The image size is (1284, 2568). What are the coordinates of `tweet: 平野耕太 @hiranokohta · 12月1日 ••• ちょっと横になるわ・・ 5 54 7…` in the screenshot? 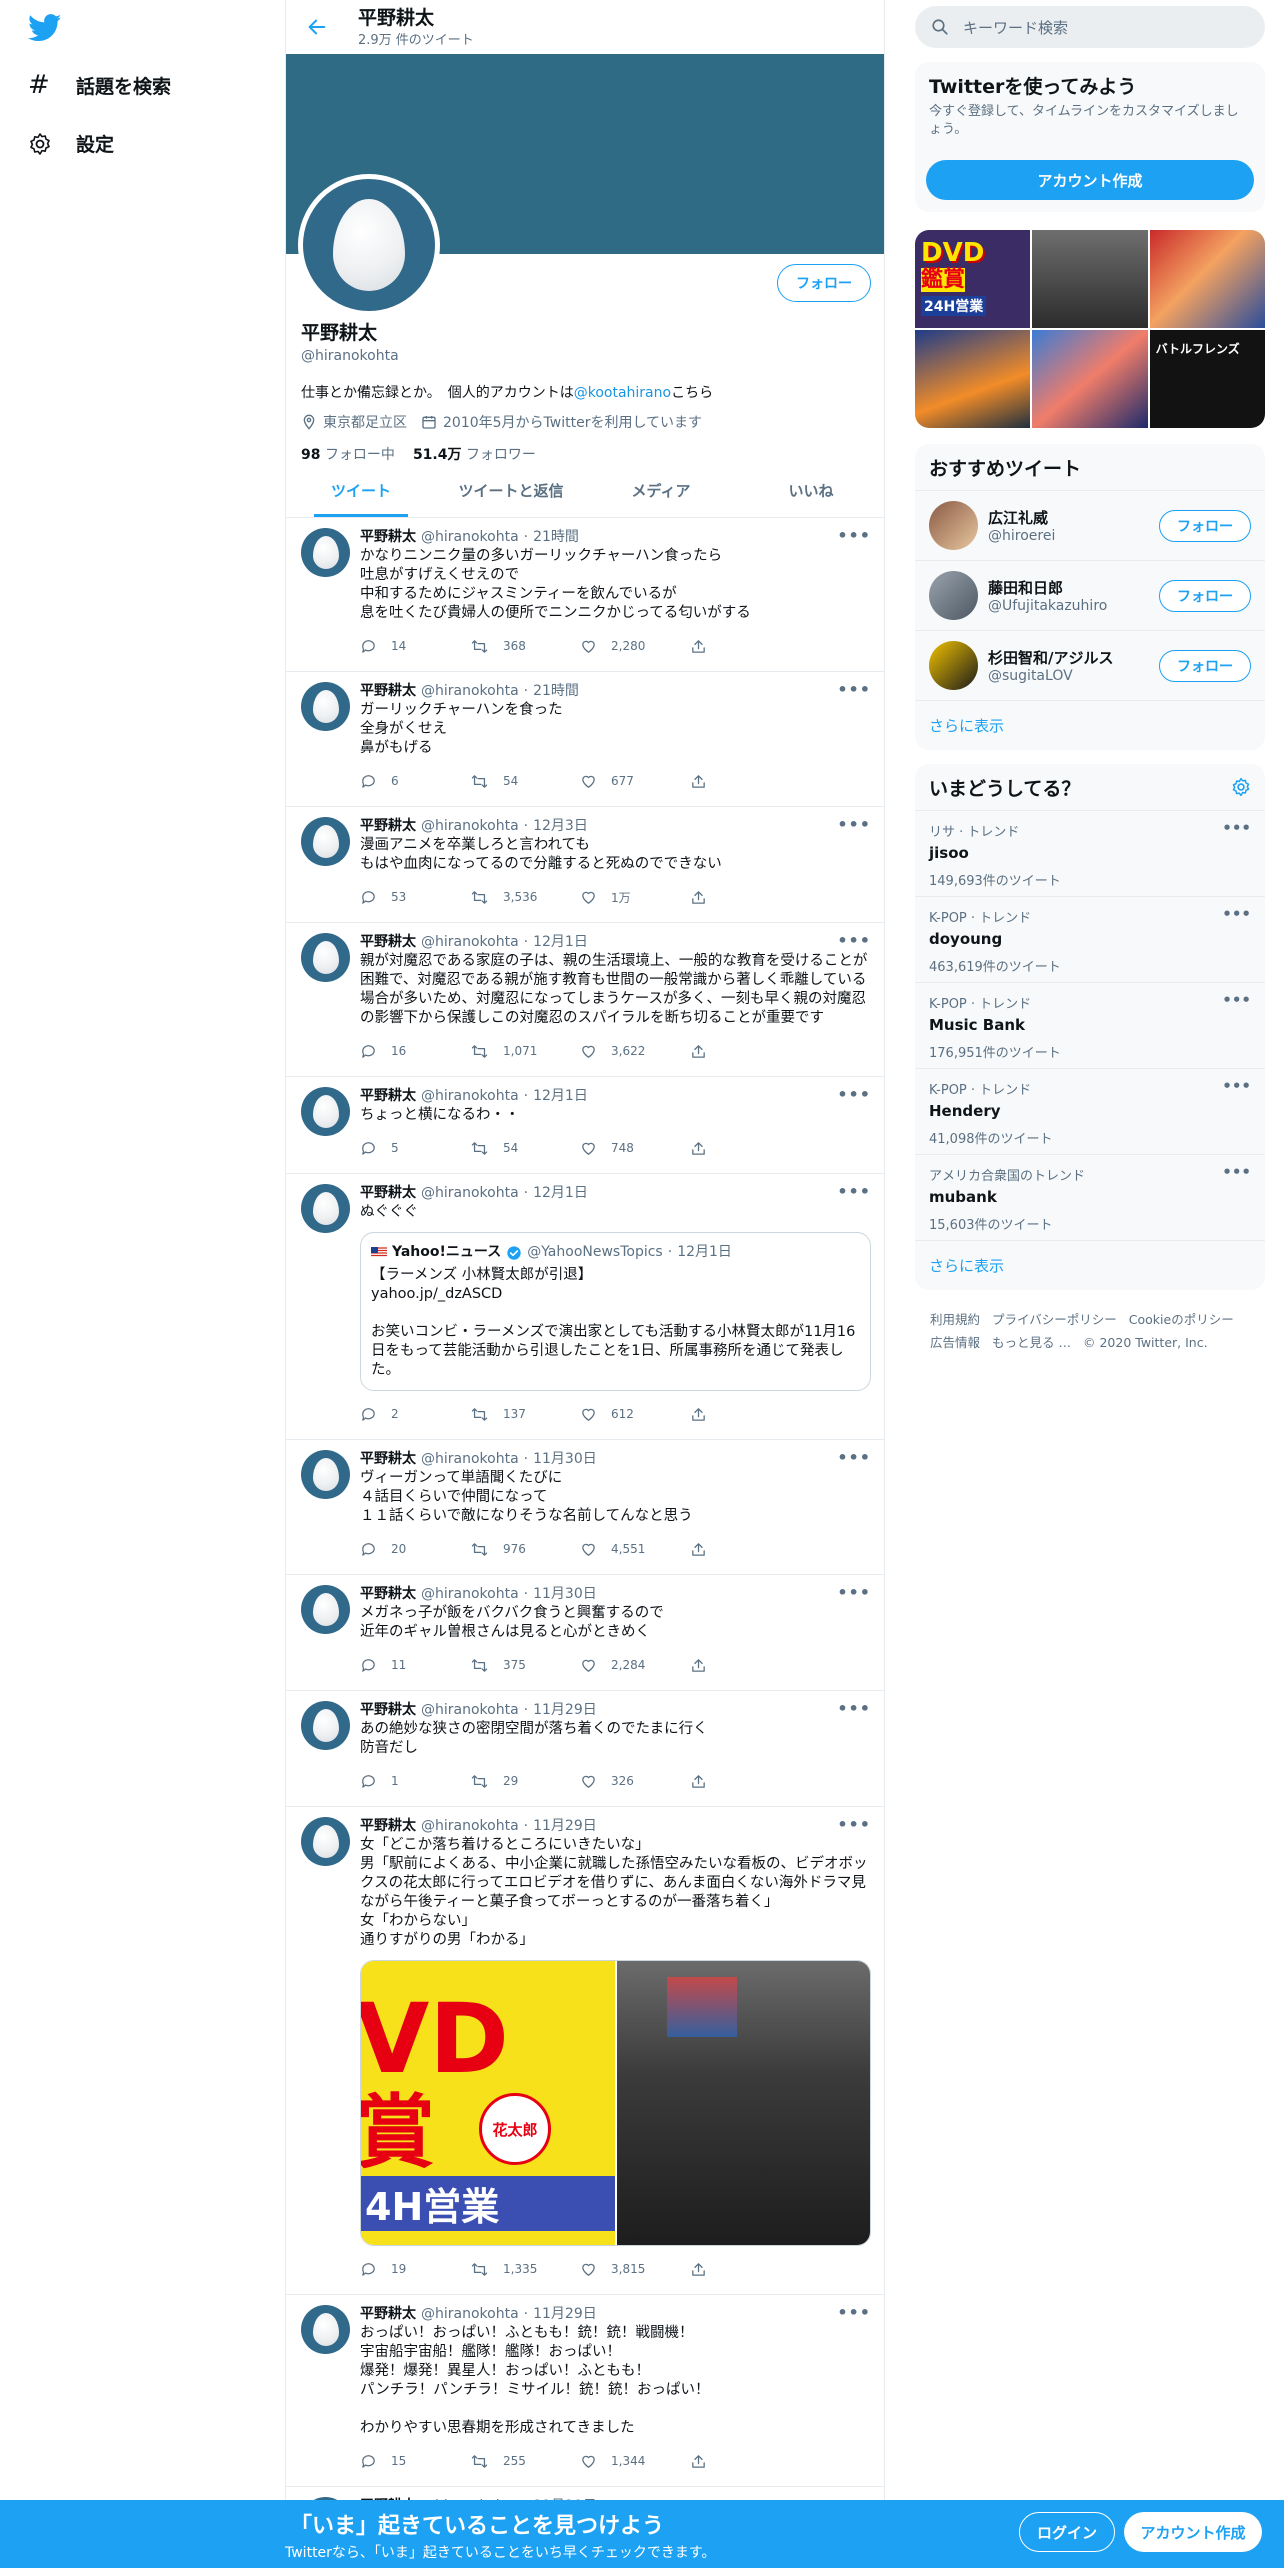 It's located at (585, 1125).